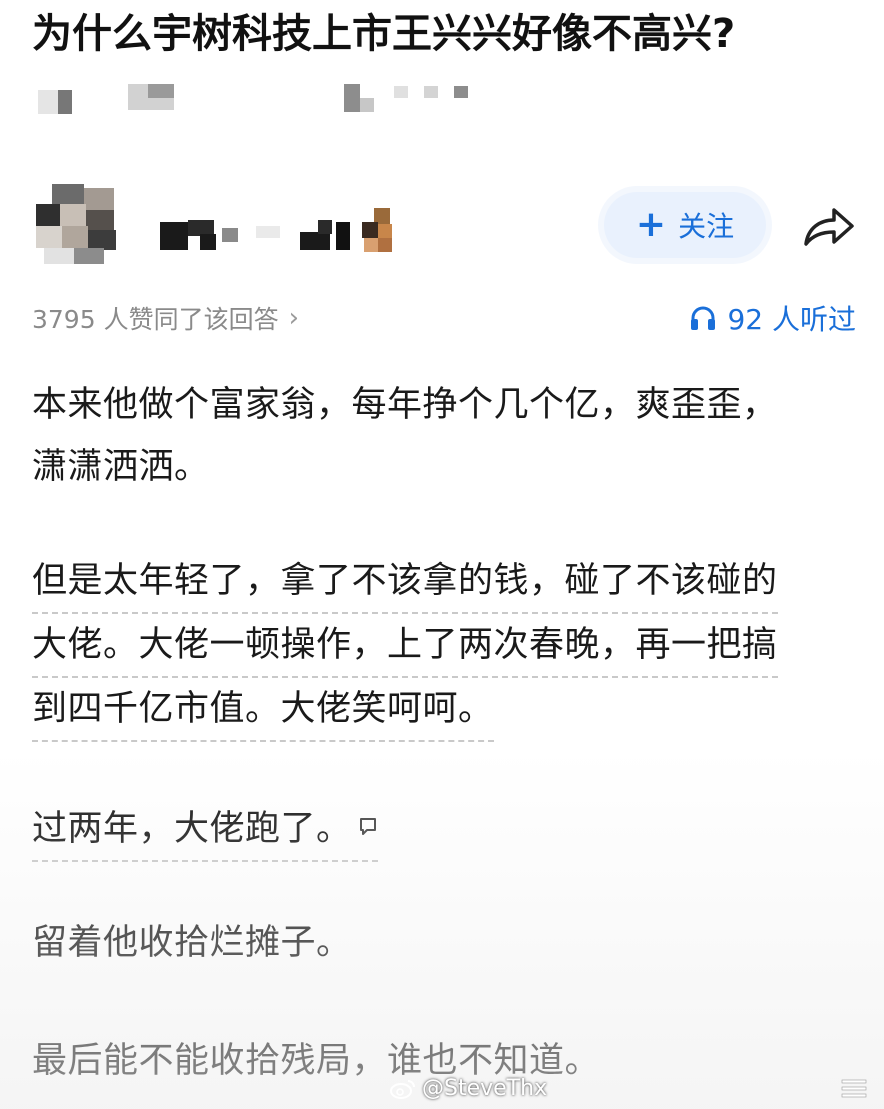 Image resolution: width=884 pixels, height=1109 pixels. Describe the element at coordinates (405, 646) in the screenshot. I see `answer-line: 大佬。大佬一顿操作，上了两次春晚，再一把搞` at that location.